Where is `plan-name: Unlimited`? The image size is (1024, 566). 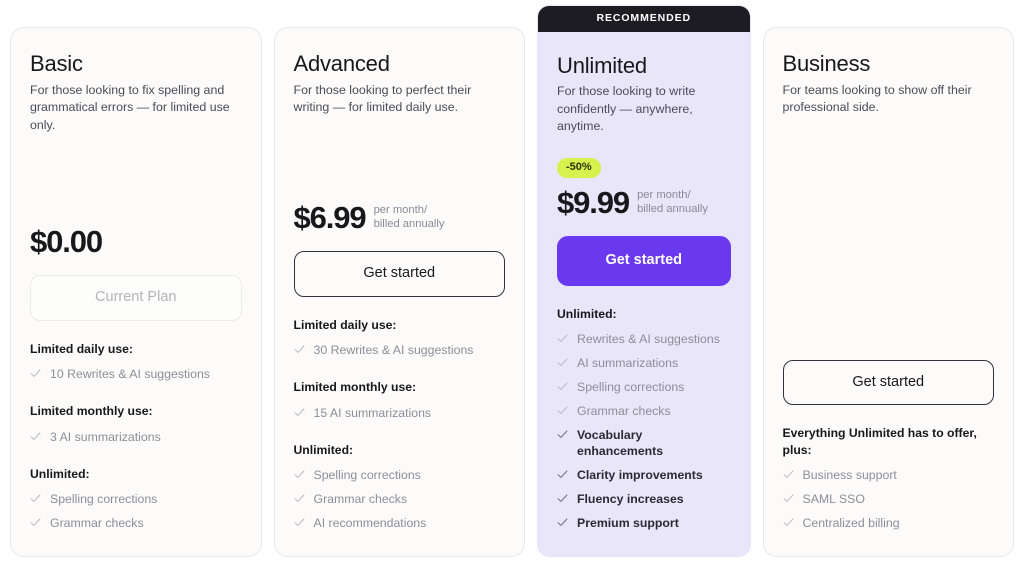 plan-name: Unlimited is located at coordinates (602, 65).